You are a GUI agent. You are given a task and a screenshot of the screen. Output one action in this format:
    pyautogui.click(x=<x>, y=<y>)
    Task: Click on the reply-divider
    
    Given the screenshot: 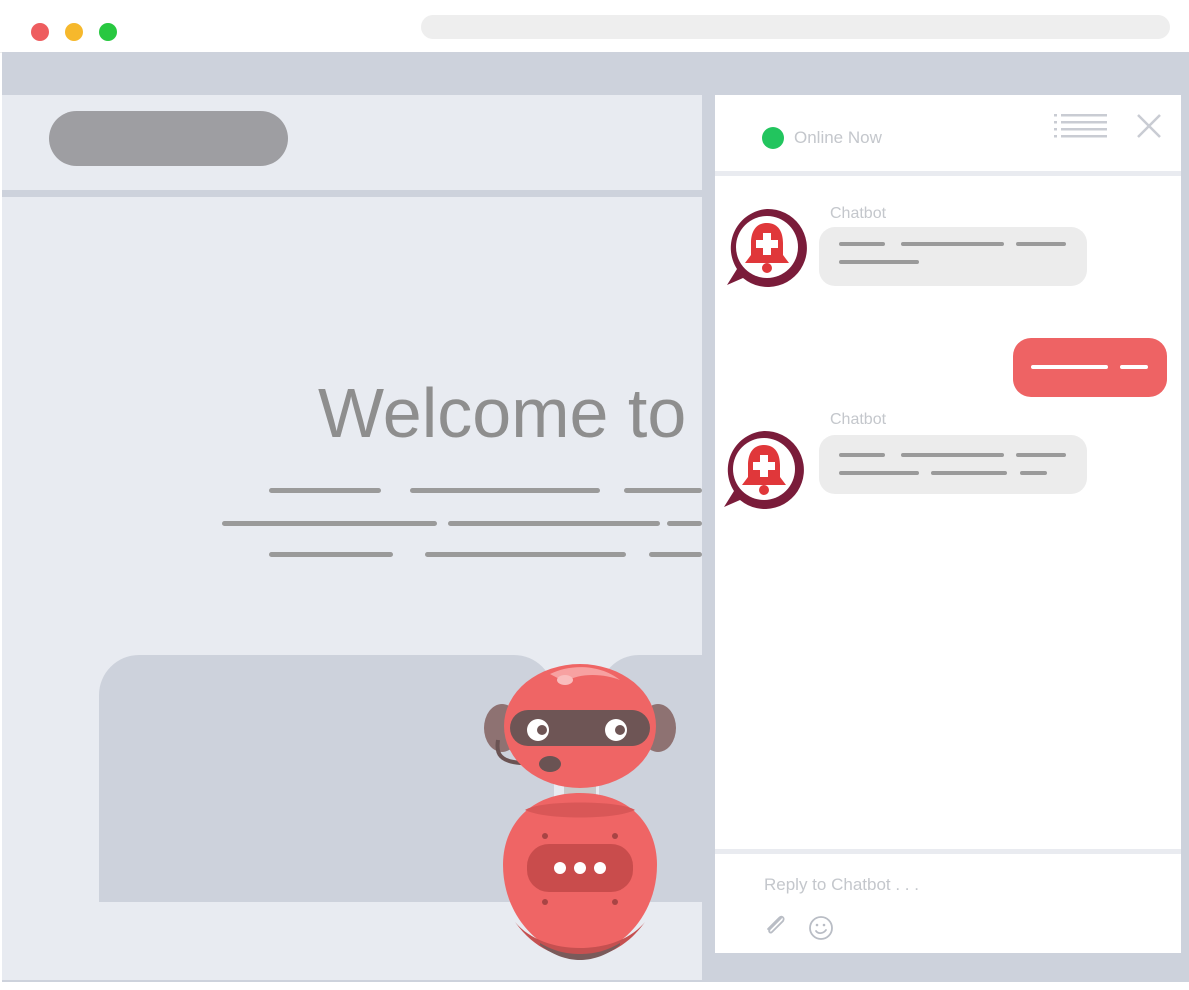 What is the action you would take?
    pyautogui.click(x=948, y=851)
    